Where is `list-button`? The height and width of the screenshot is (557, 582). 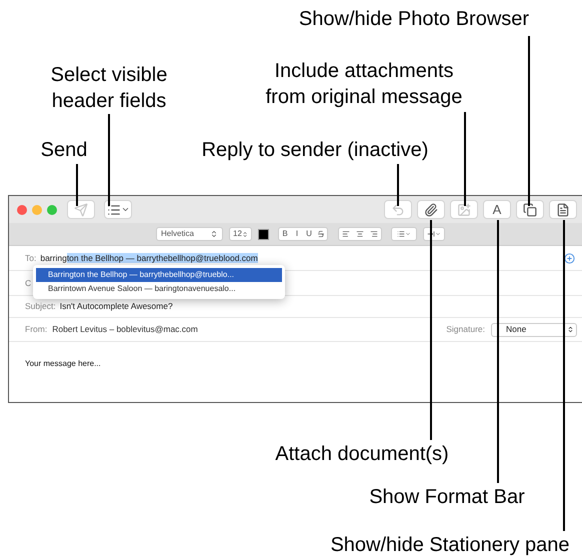 list-button is located at coordinates (404, 234).